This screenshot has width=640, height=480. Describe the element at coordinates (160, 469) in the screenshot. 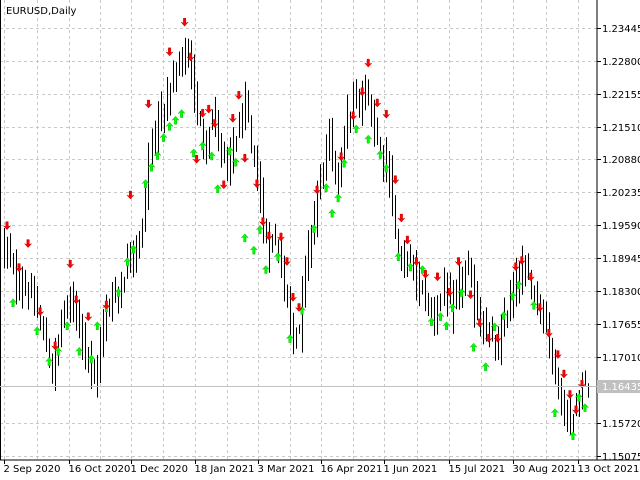

I see `x-tick-label: 1 Dec 2020` at that location.